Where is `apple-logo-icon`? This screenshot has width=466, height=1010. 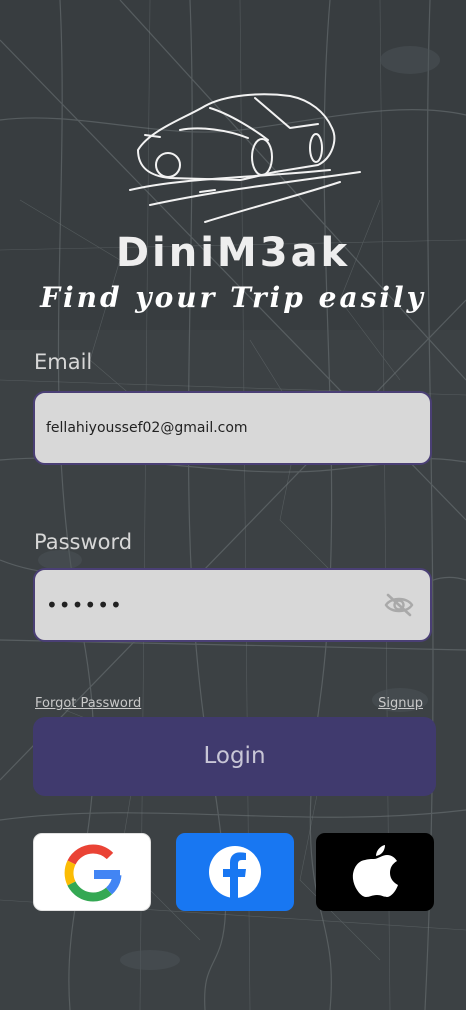 apple-logo-icon is located at coordinates (375, 871).